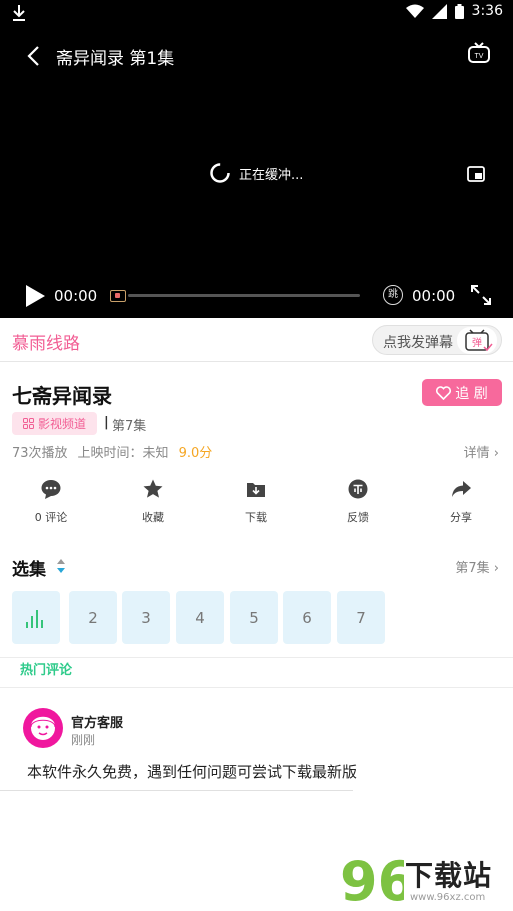 Image resolution: width=513 pixels, height=911 pixels. Describe the element at coordinates (448, 897) in the screenshot. I see `watermark-url: www.96xz.com` at that location.